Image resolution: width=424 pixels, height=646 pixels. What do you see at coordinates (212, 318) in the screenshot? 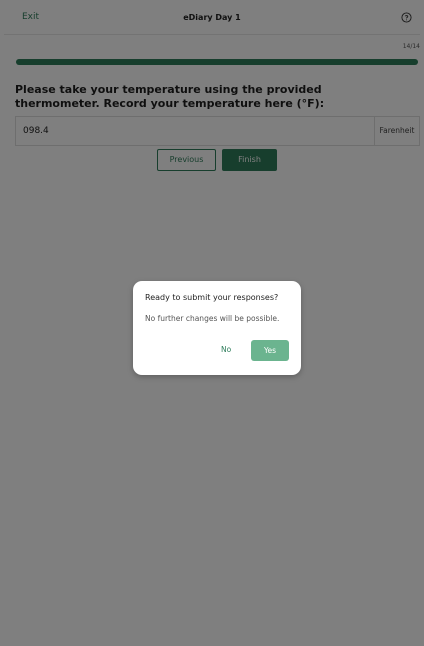
I see `dialog-message: No further changes will be possible.` at bounding box center [212, 318].